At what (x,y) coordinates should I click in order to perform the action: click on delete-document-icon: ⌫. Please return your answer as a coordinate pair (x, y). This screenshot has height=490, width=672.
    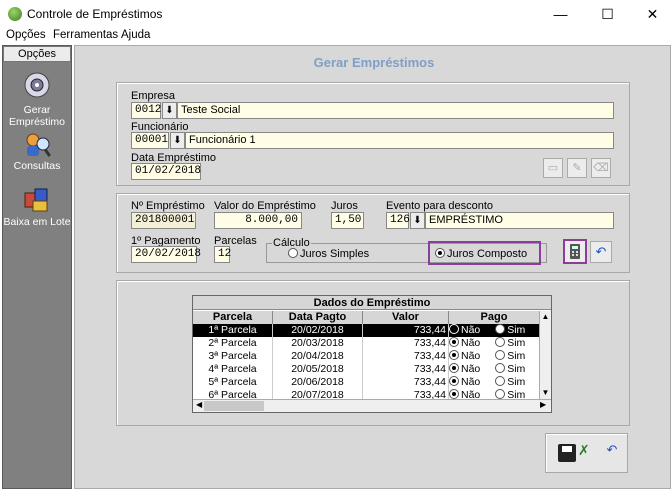
    Looking at the image, I should click on (601, 168).